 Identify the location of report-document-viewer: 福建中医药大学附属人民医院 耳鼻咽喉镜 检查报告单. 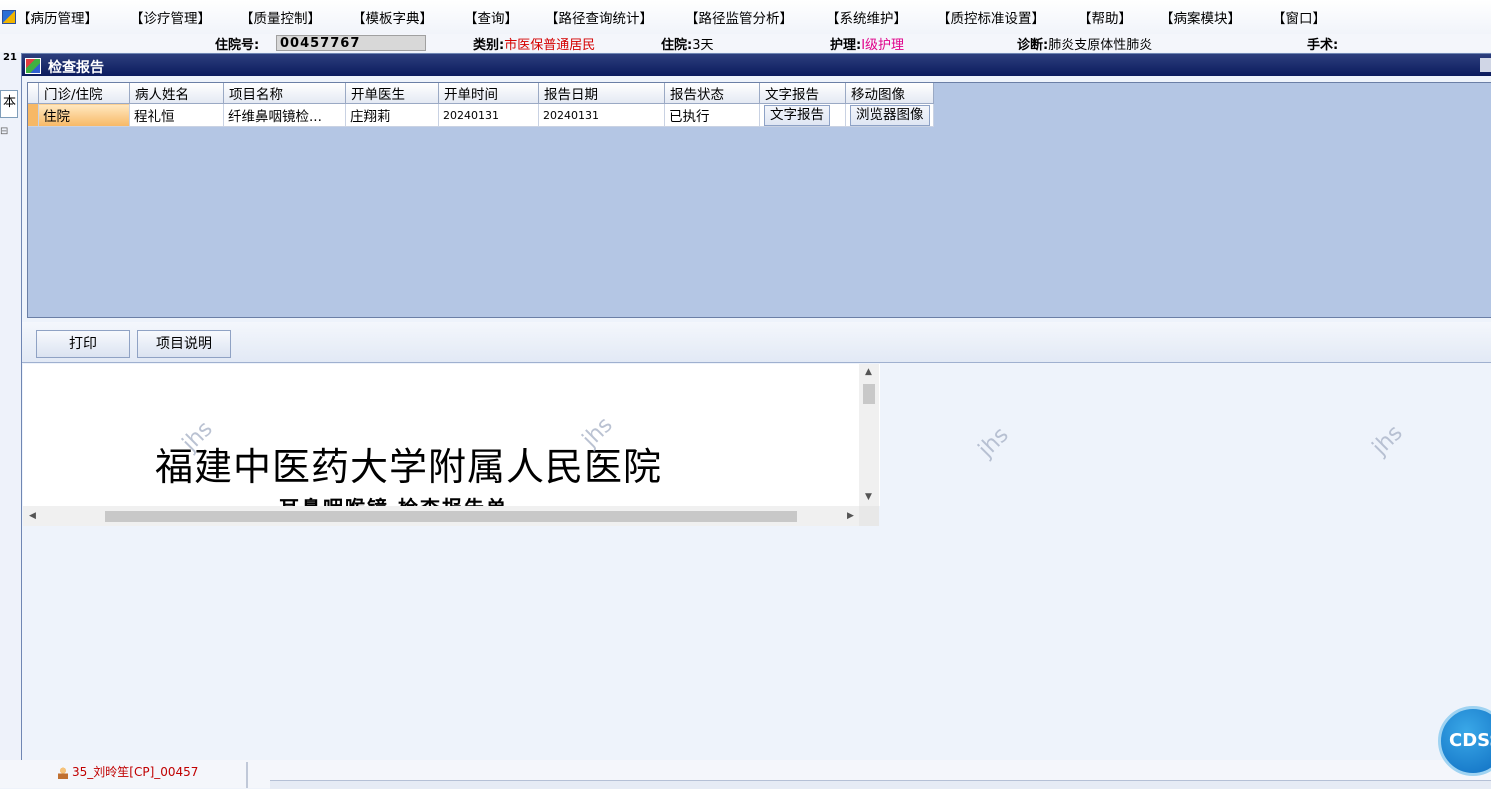
(451, 435).